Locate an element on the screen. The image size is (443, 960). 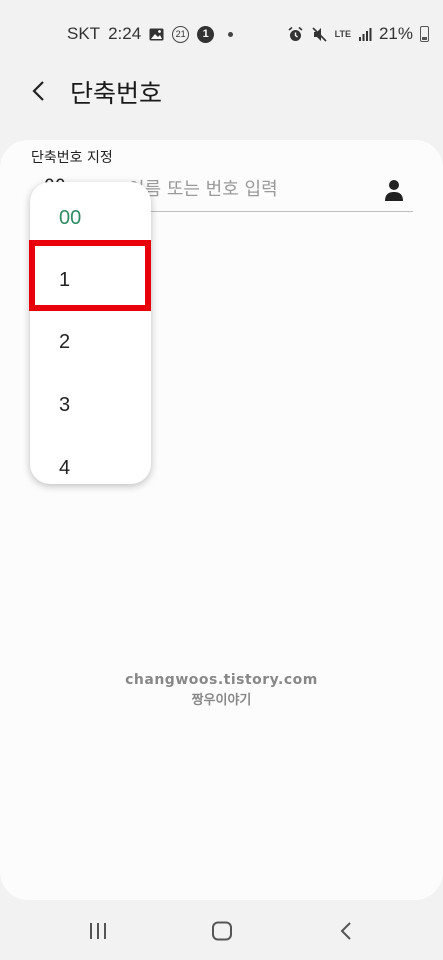
picker-option-2: 2 is located at coordinates (90, 342).